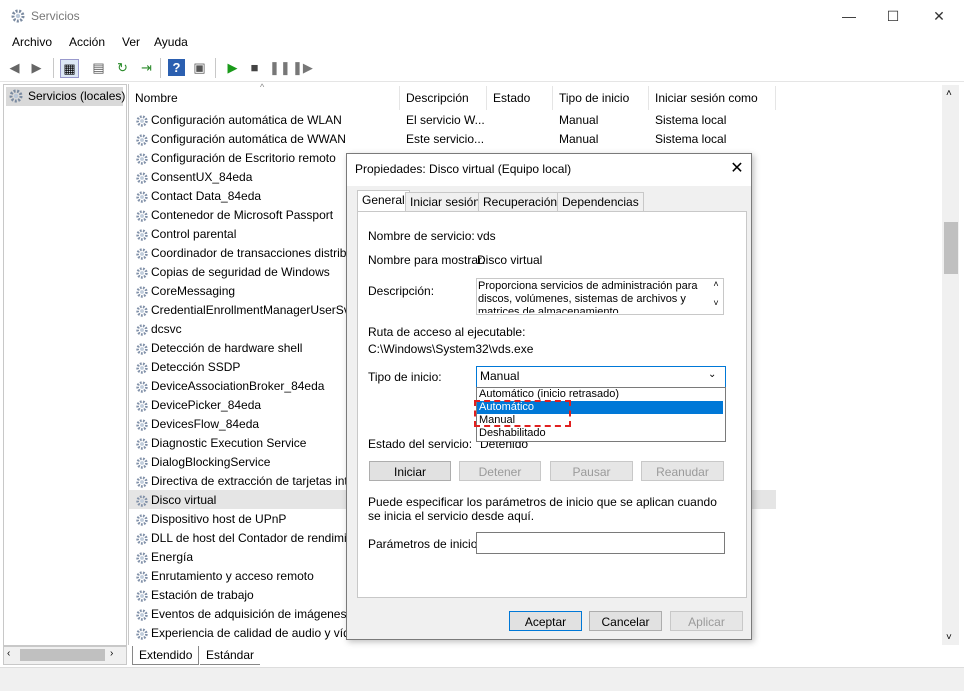 This screenshot has height=691, width=964. What do you see at coordinates (249, 595) in the screenshot?
I see `service-row-name: Estación de trabajo` at bounding box center [249, 595].